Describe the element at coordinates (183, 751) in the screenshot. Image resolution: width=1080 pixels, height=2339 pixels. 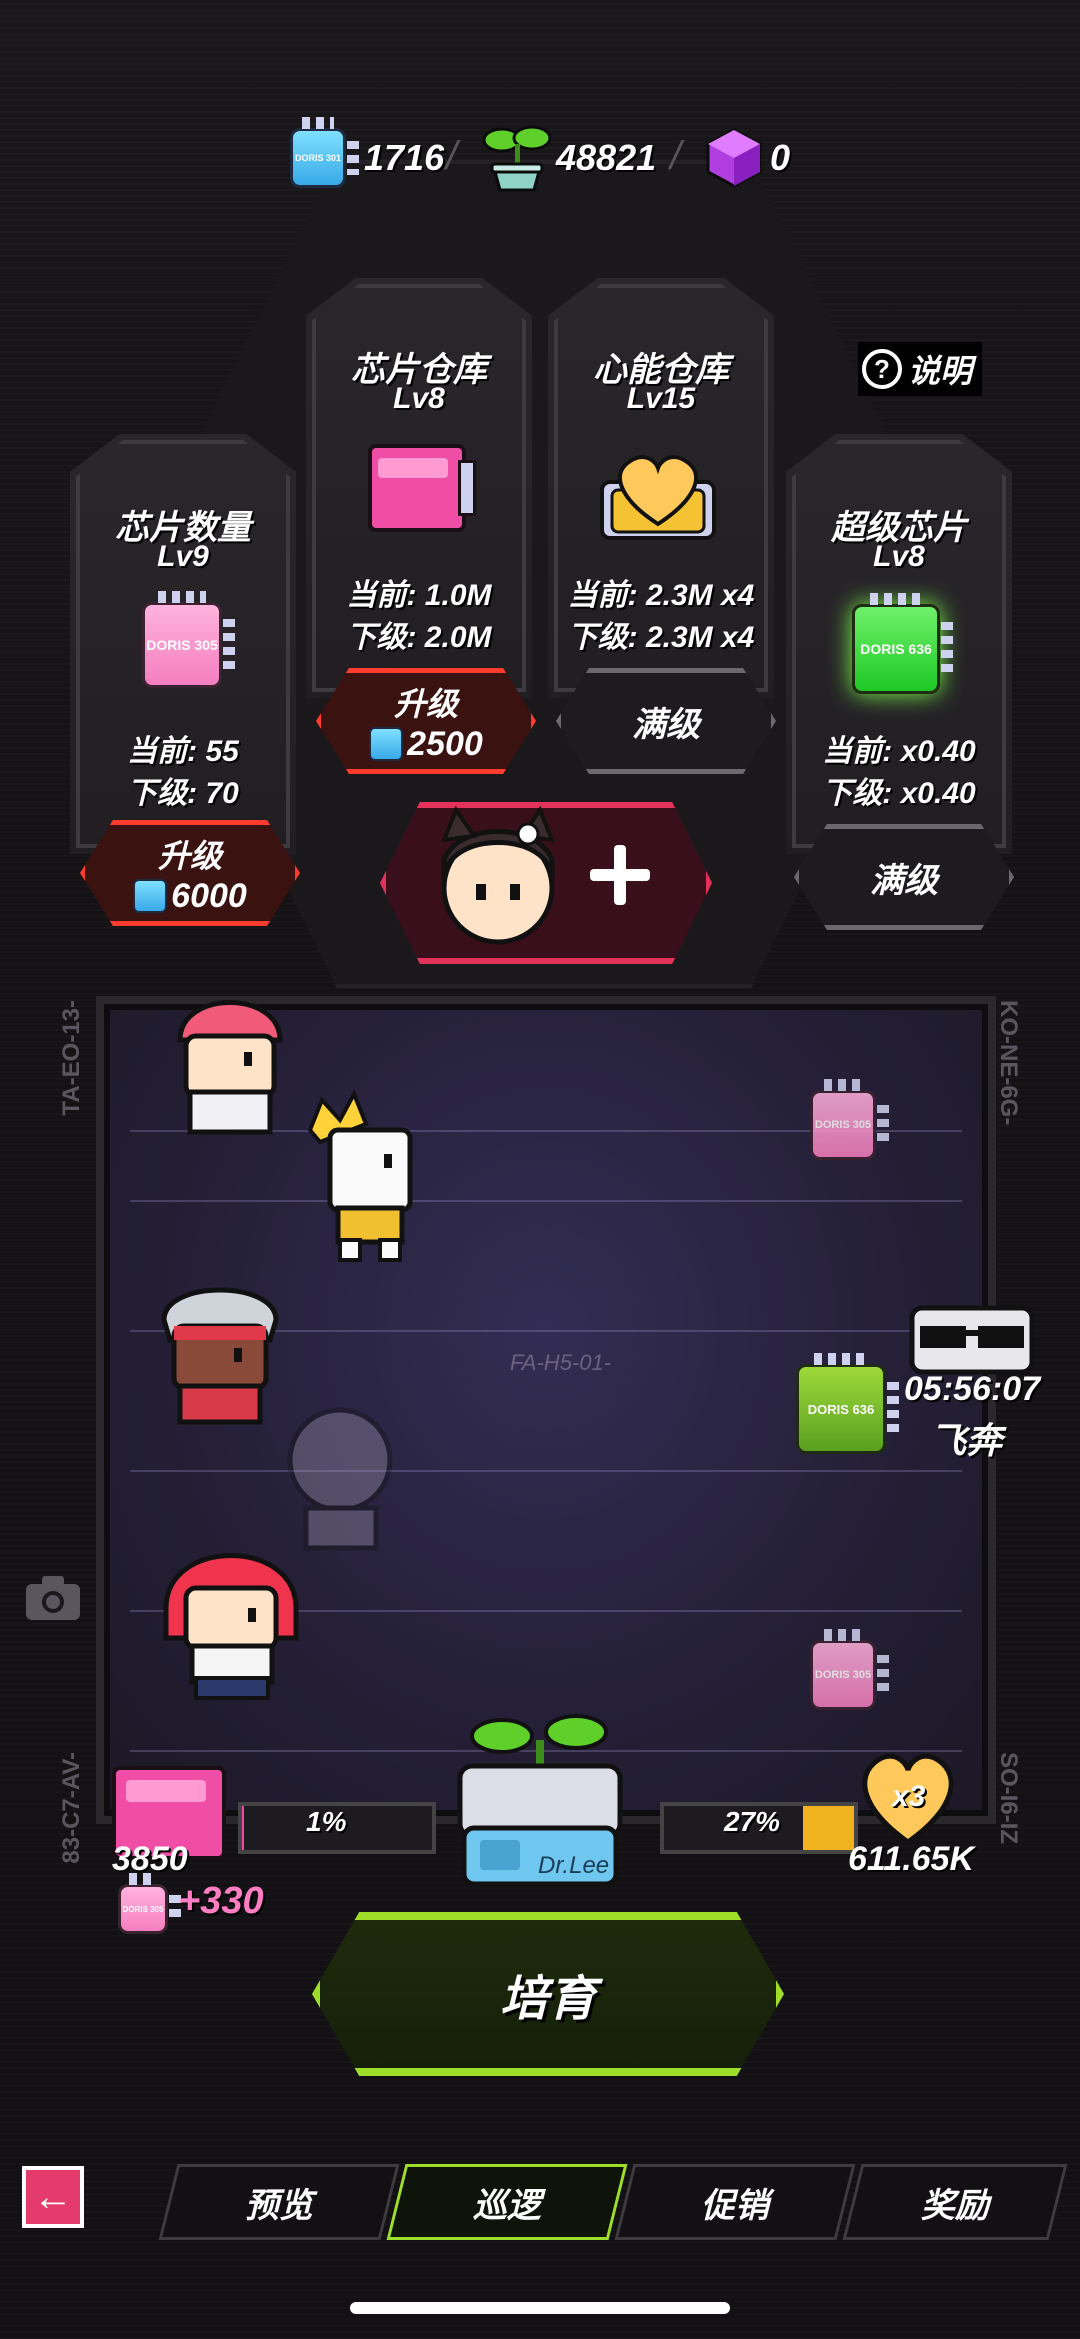
I see `panel-current: 当前: 55` at that location.